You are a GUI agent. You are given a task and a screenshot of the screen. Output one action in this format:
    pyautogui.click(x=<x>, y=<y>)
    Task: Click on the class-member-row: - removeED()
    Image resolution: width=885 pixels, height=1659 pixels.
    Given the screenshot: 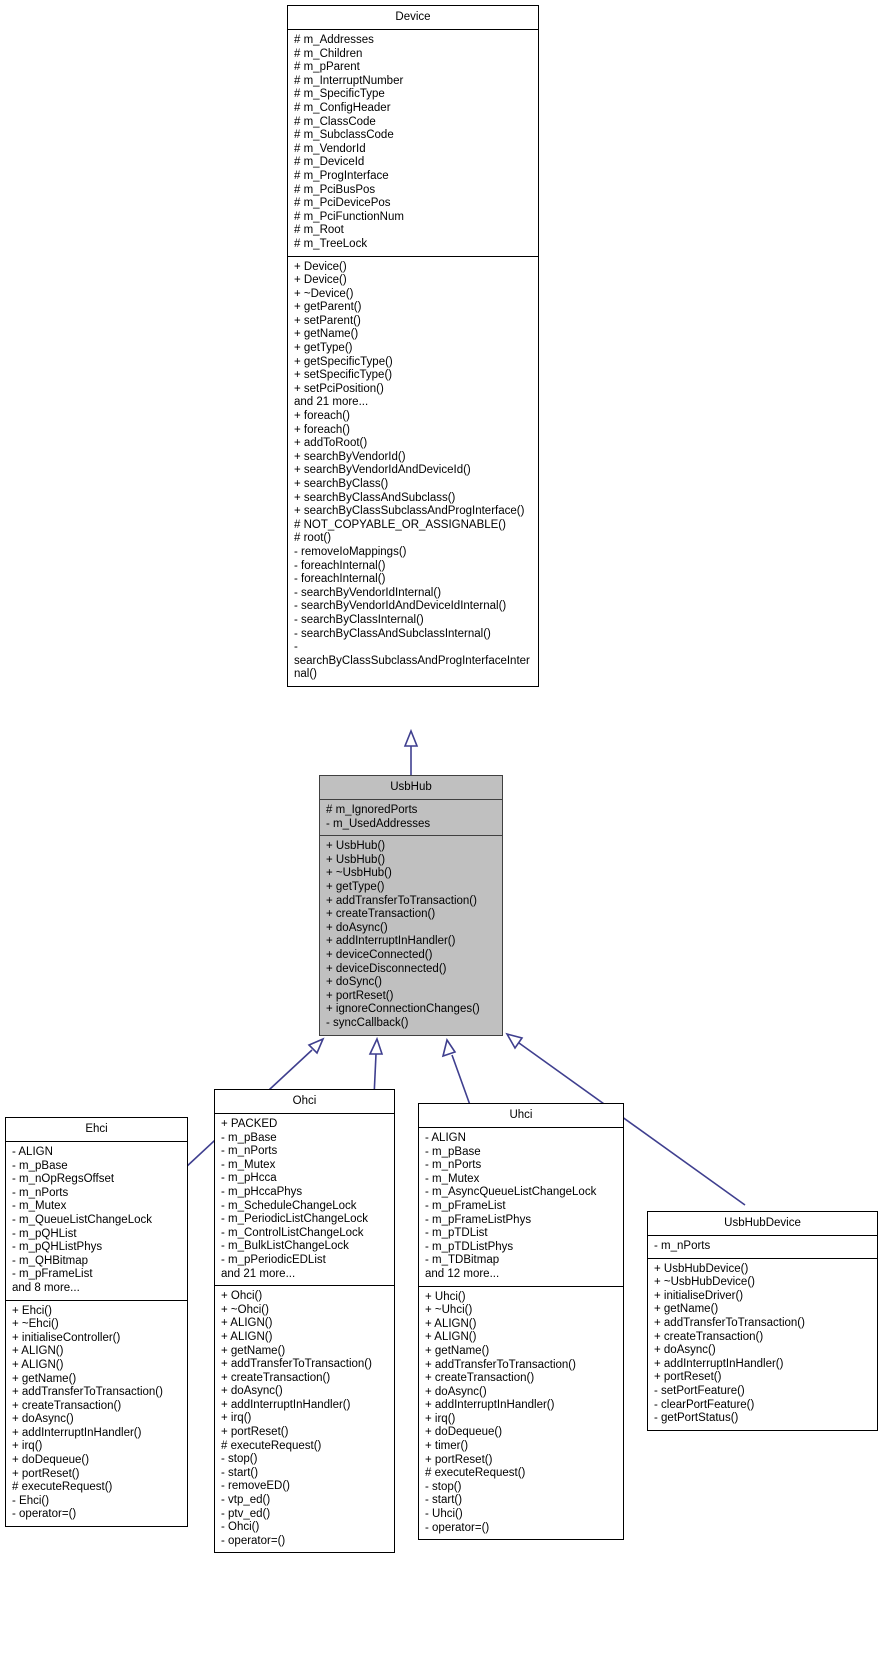 What is the action you would take?
    pyautogui.click(x=256, y=1486)
    